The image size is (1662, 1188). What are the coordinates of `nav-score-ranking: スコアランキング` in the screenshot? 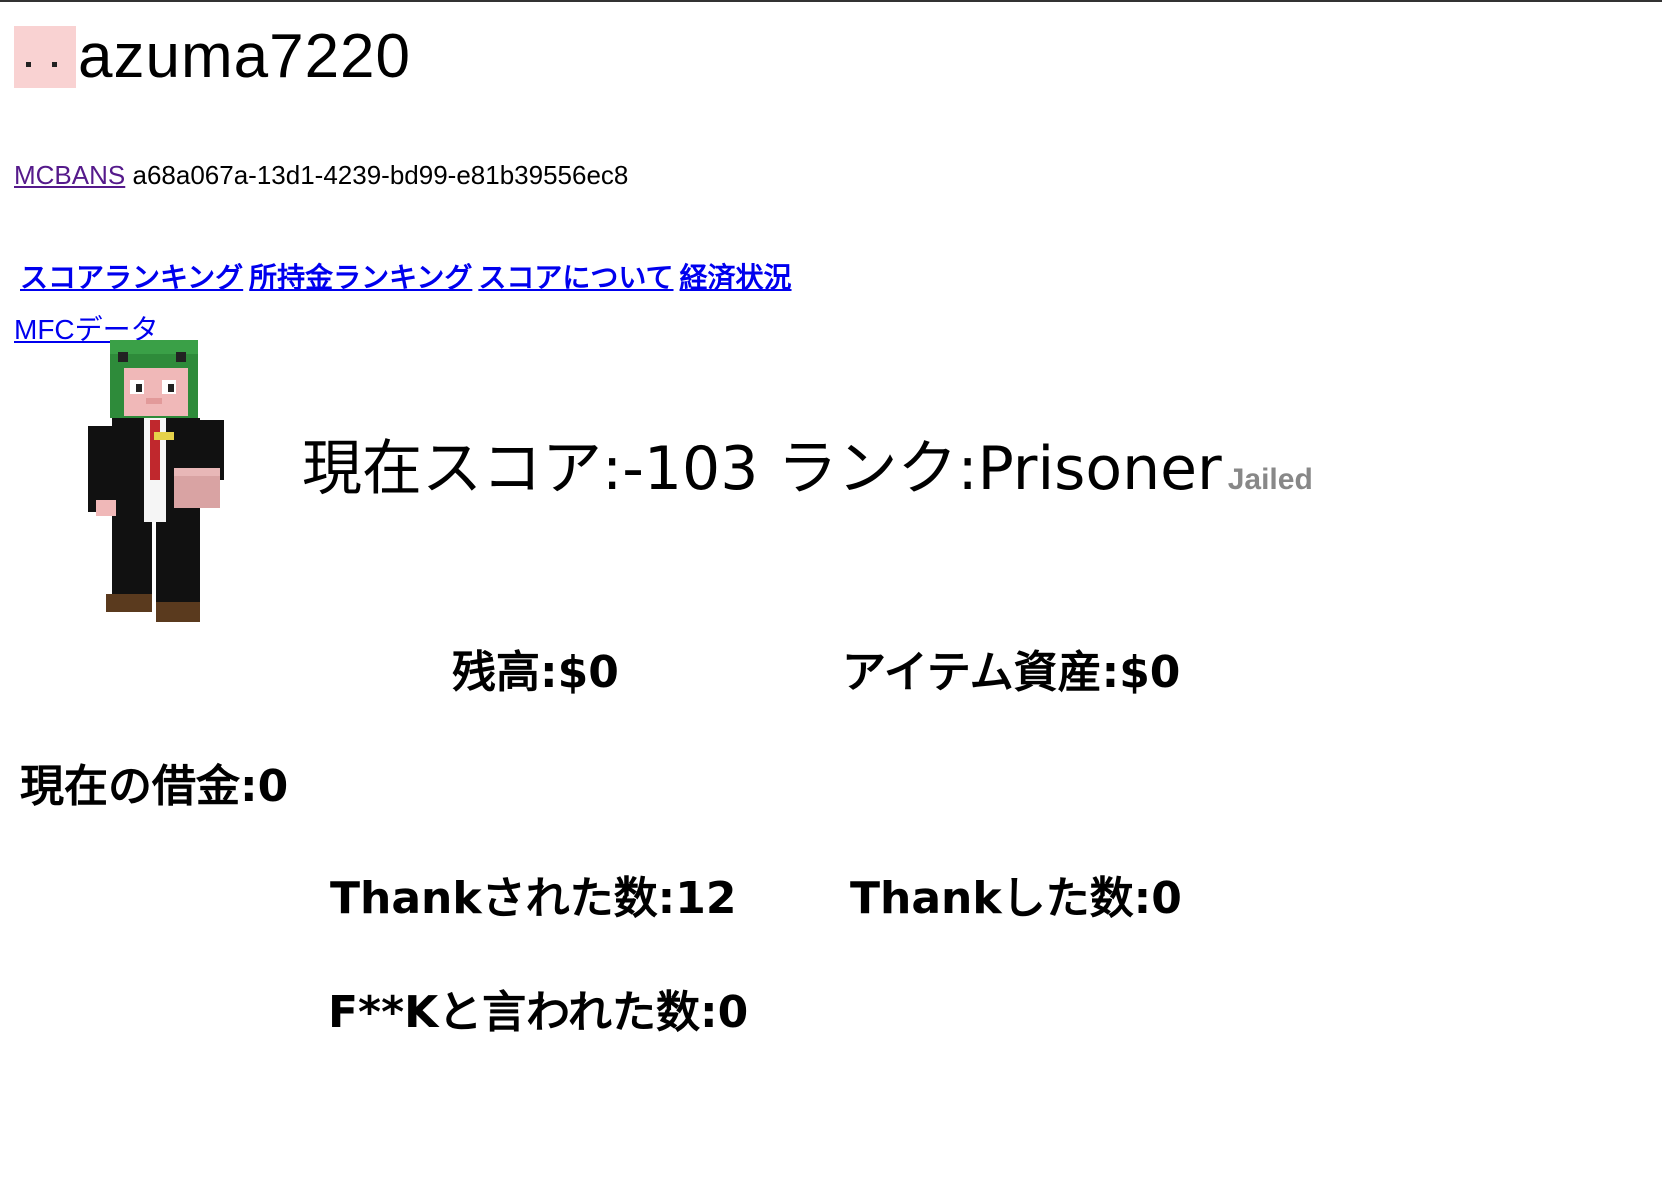 It's located at (131, 277).